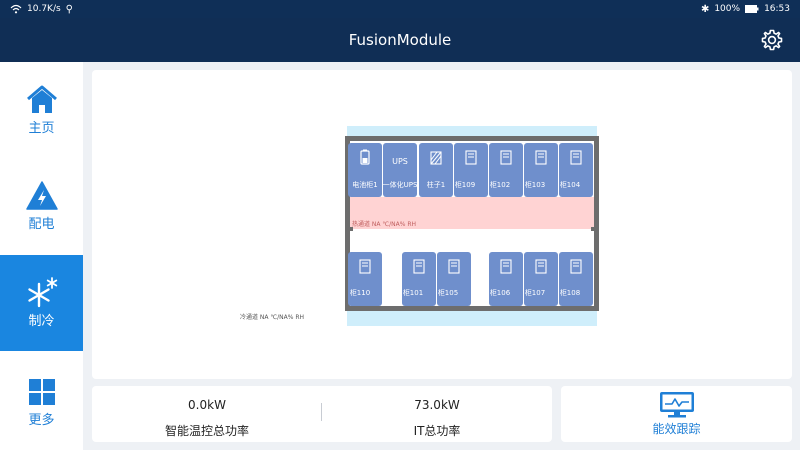 The height and width of the screenshot is (450, 800). What do you see at coordinates (207, 405) in the screenshot?
I see `smart-temp-power-value: 0.0kW` at bounding box center [207, 405].